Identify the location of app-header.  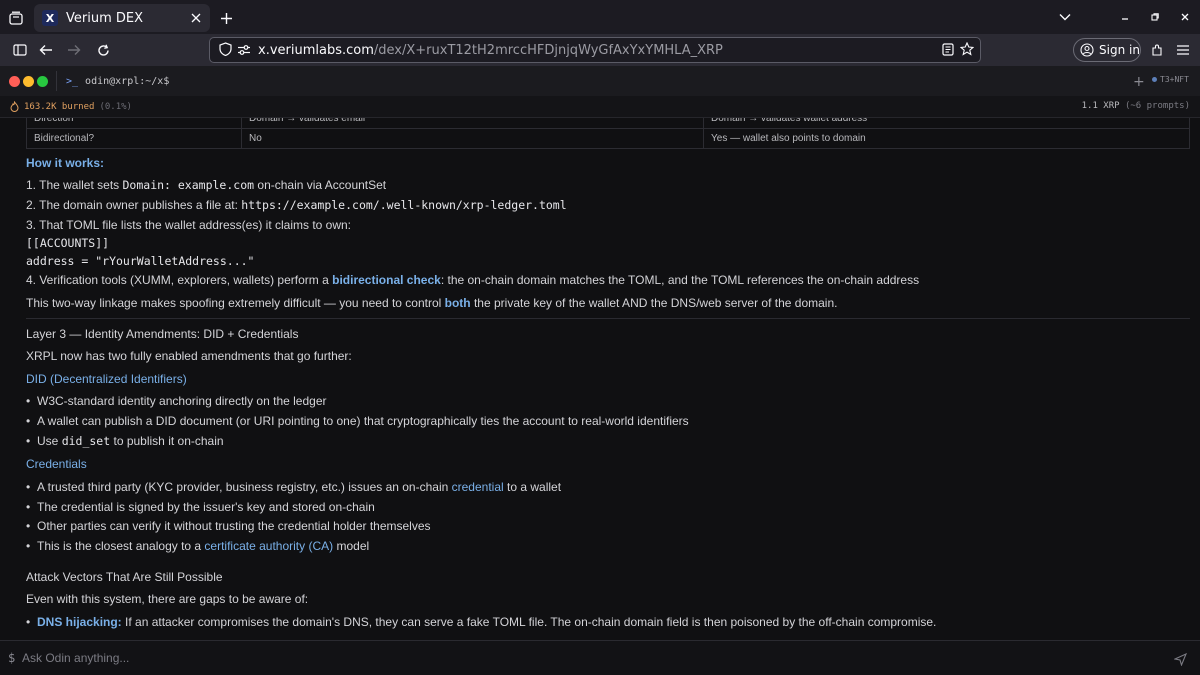
(600, 81).